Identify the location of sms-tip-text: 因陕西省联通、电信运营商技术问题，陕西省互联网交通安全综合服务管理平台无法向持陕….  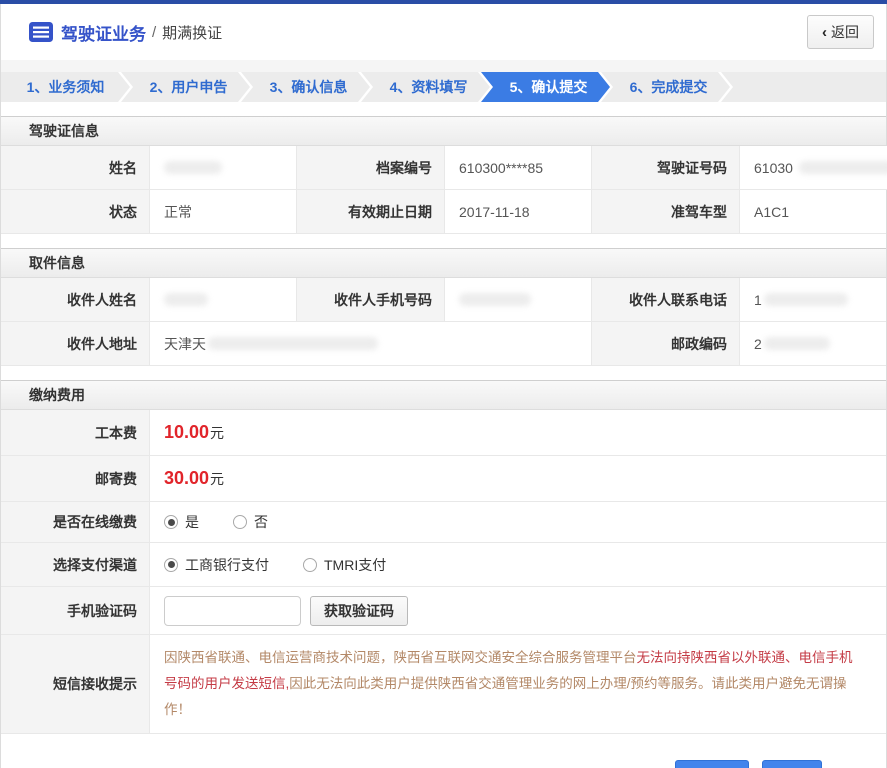
(517, 684).